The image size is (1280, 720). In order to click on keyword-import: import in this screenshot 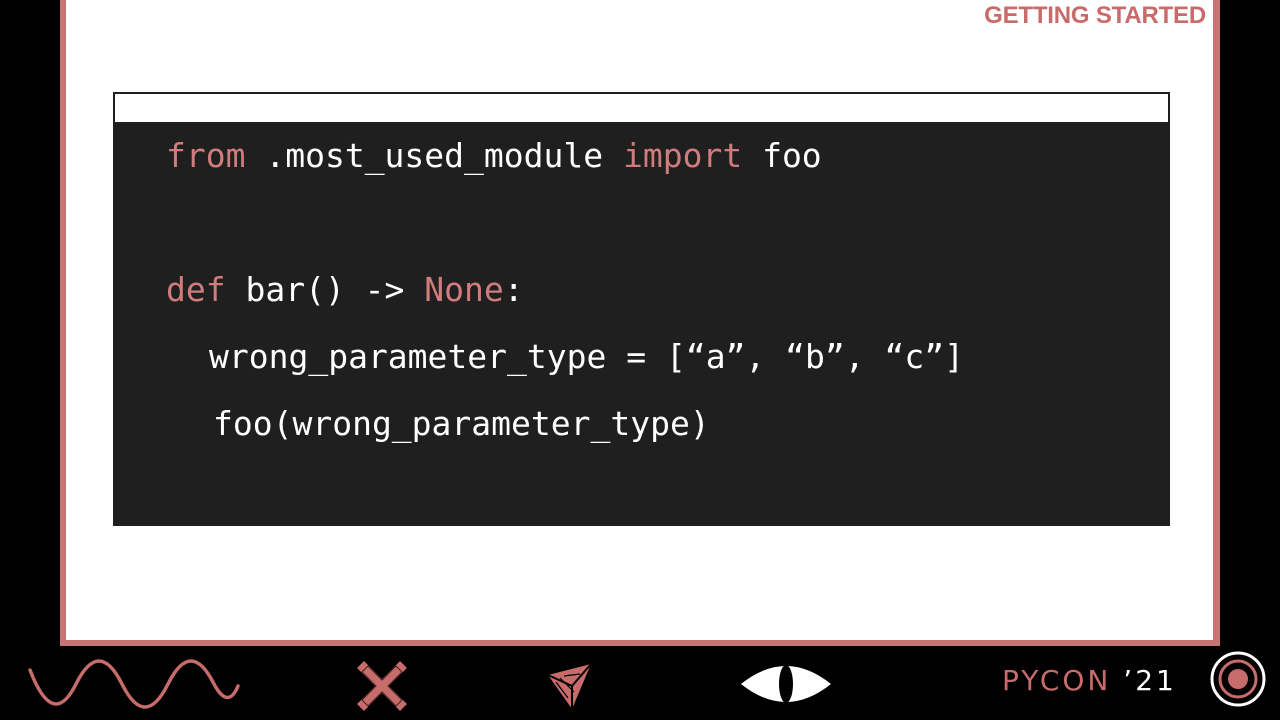, I will do `click(682, 155)`.